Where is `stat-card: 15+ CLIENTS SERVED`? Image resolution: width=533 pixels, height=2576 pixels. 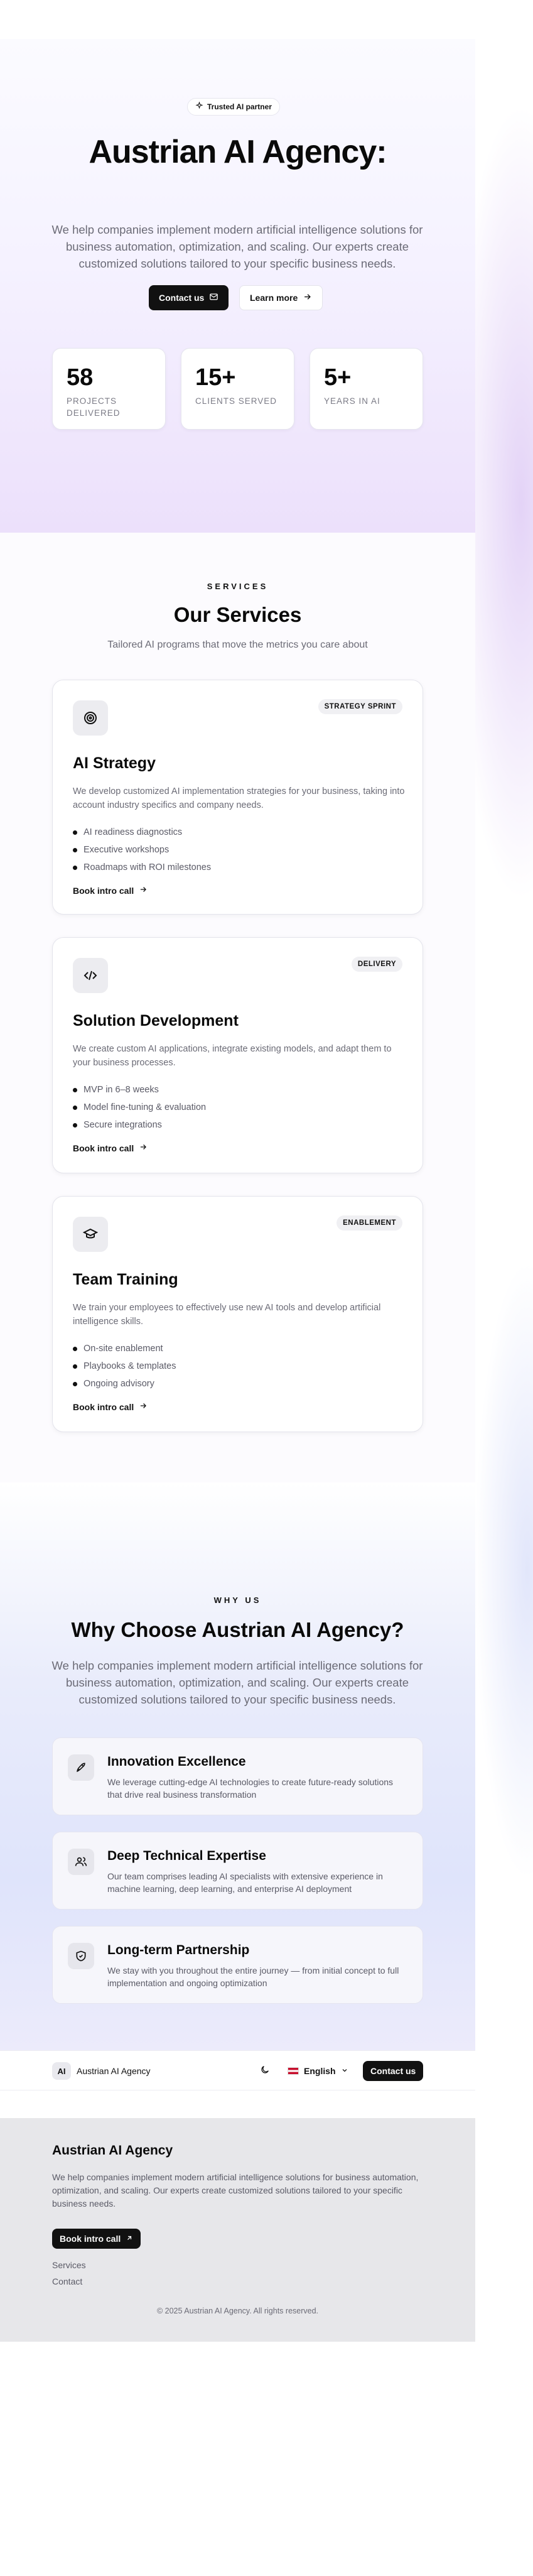 stat-card: 15+ CLIENTS SERVED is located at coordinates (237, 389).